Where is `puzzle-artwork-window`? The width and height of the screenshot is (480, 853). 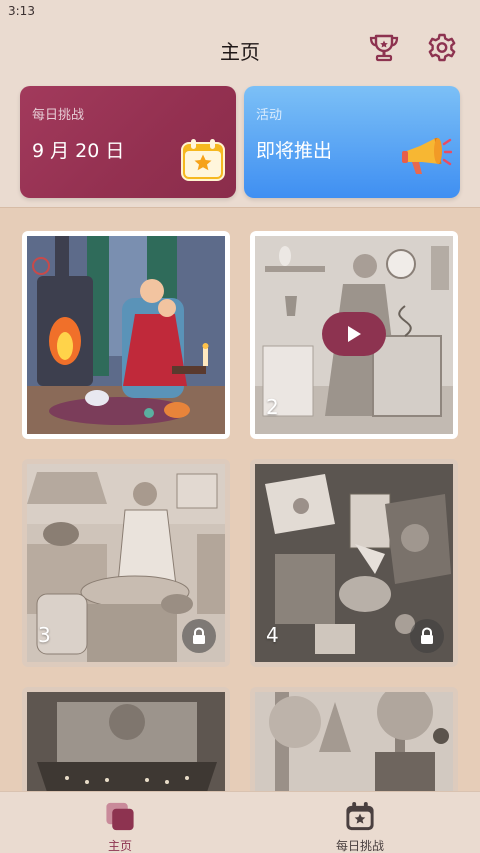
puzzle-artwork-window is located at coordinates (126, 741).